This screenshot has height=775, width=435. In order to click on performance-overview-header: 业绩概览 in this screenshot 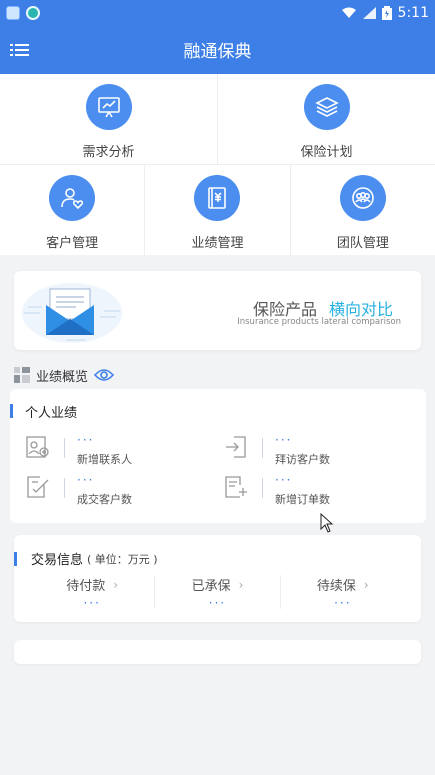, I will do `click(64, 375)`.